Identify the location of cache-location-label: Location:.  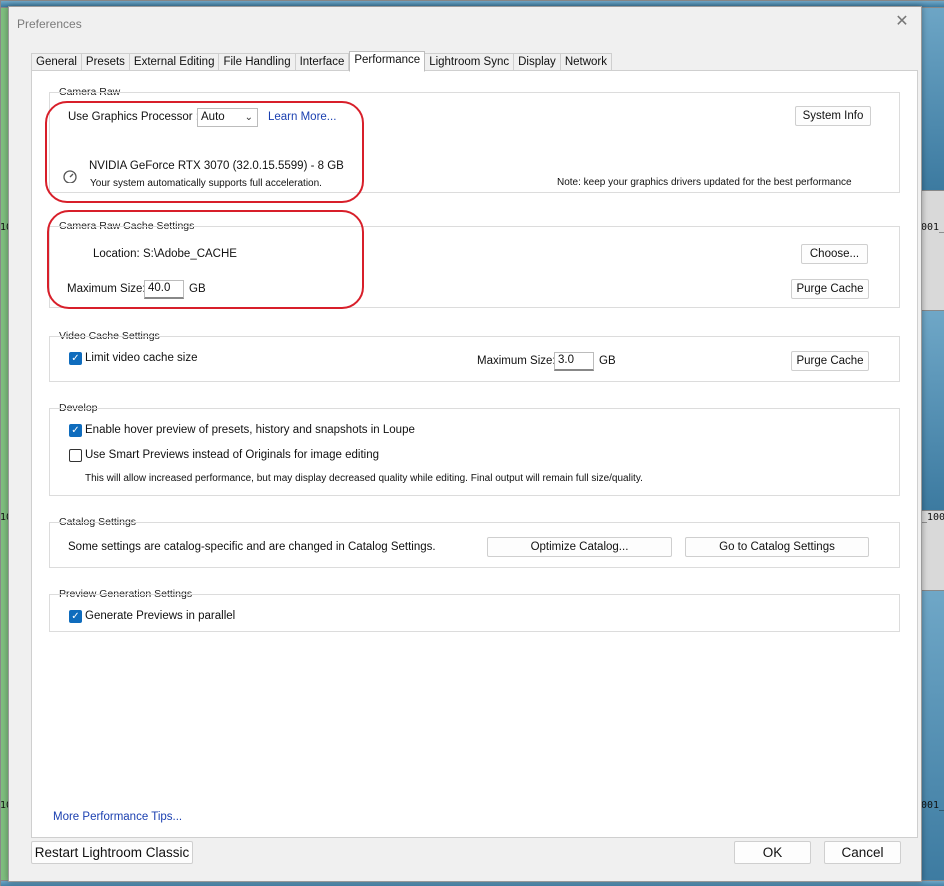
(116, 254).